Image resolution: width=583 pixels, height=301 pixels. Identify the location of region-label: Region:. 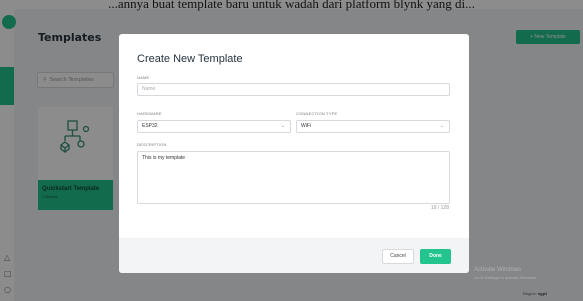
(530, 293).